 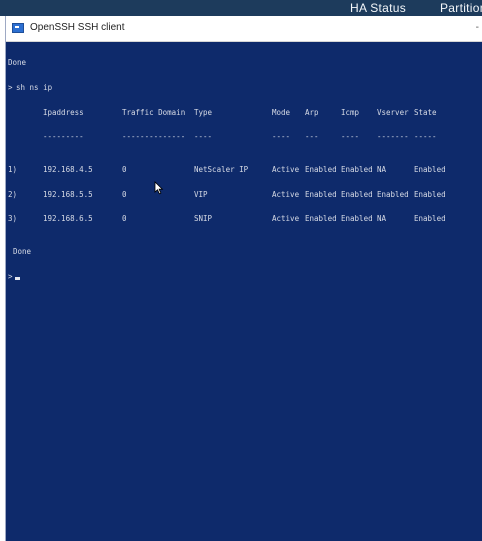 What do you see at coordinates (203, 112) in the screenshot?
I see `header-type: Type` at bounding box center [203, 112].